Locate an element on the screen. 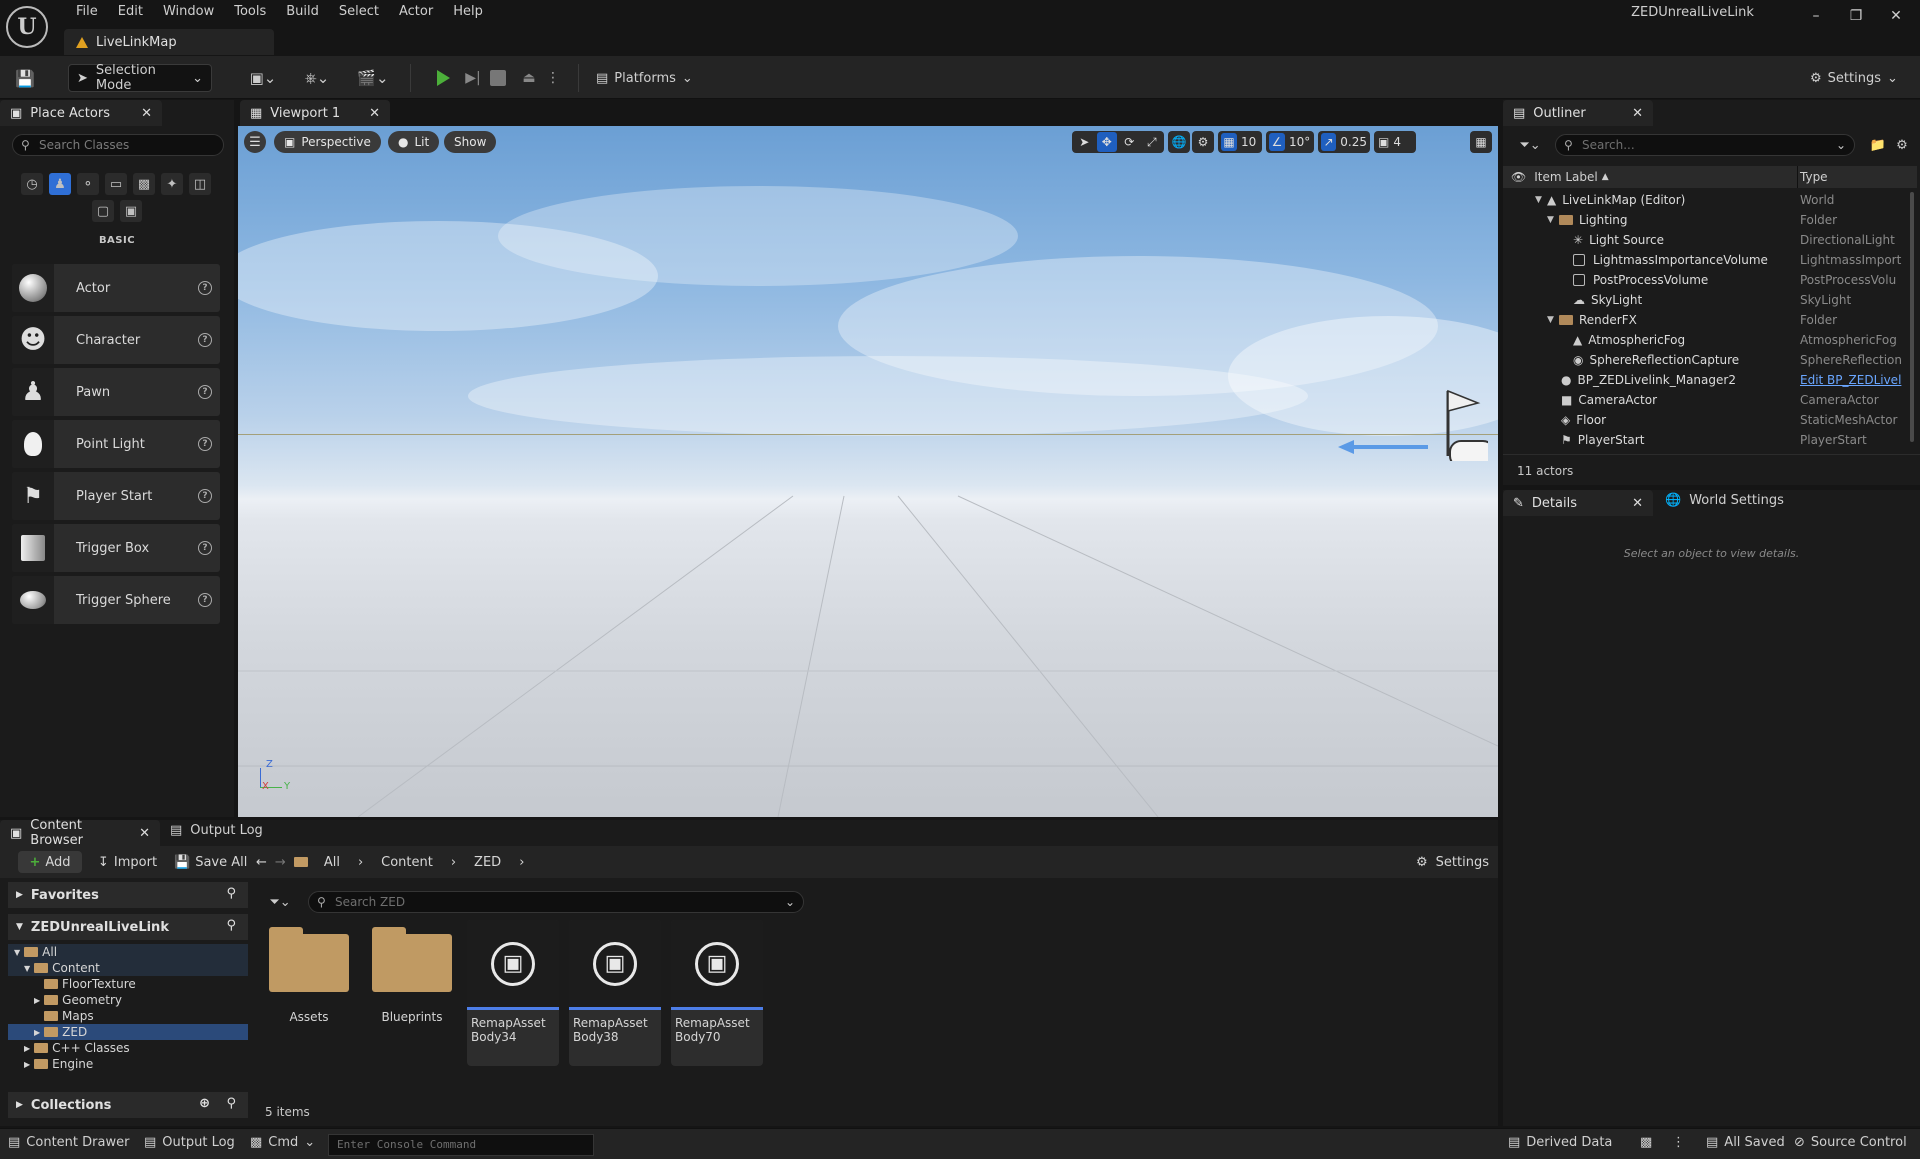 This screenshot has height=1159, width=1920. search-classes-input: ⚲ Search Classes is located at coordinates (118, 145).